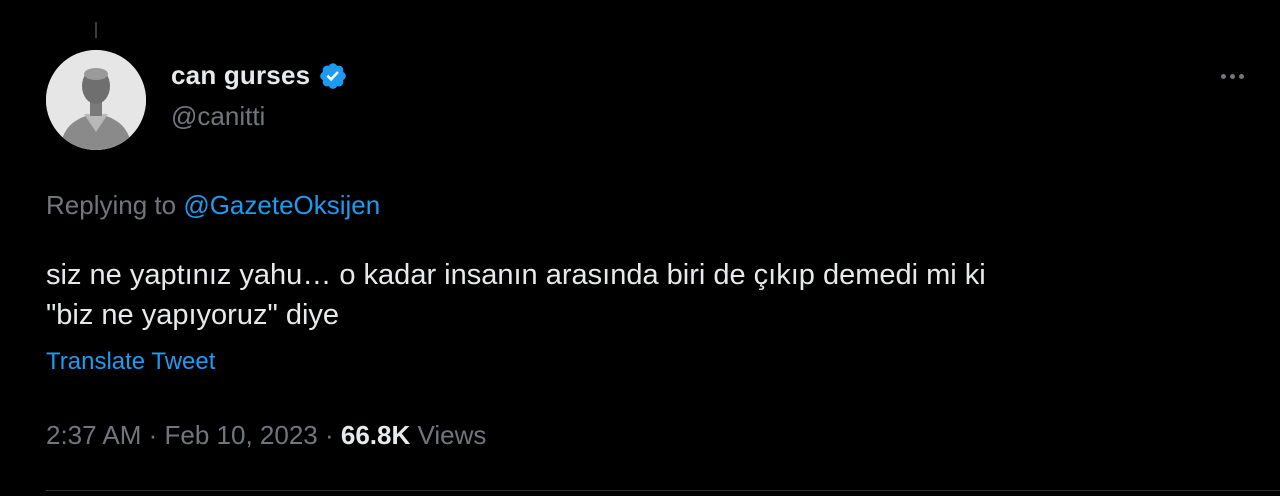 Image resolution: width=1280 pixels, height=496 pixels. What do you see at coordinates (93, 435) in the screenshot?
I see `tweet-time: 2:37 AM` at bounding box center [93, 435].